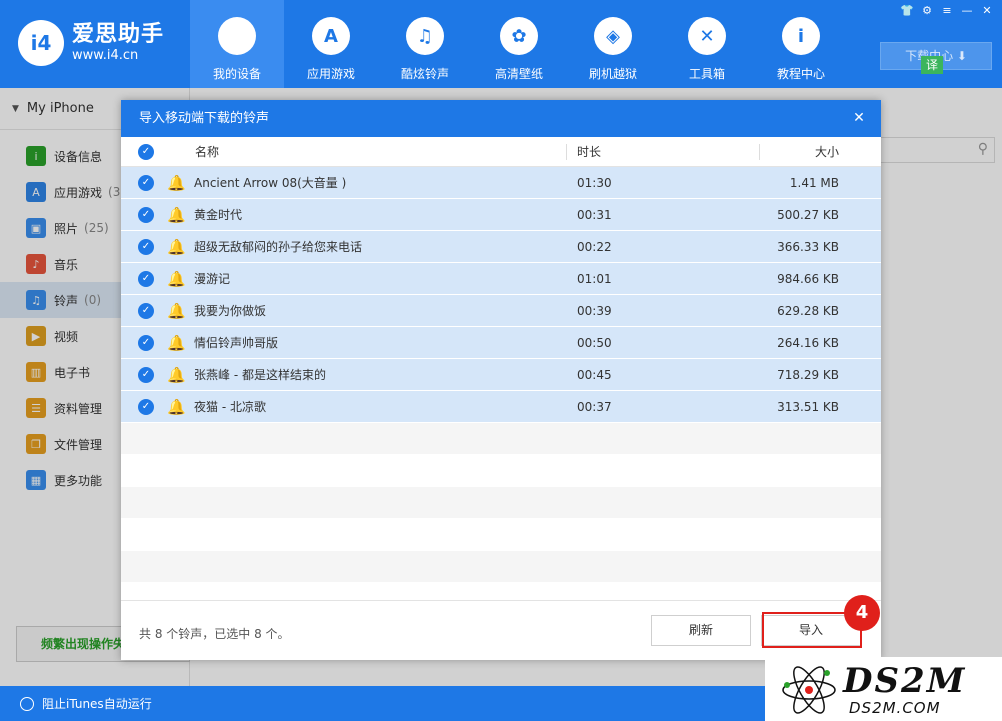  What do you see at coordinates (706, 74) in the screenshot?
I see `nav-tab-label: 工具箱` at bounding box center [706, 74].